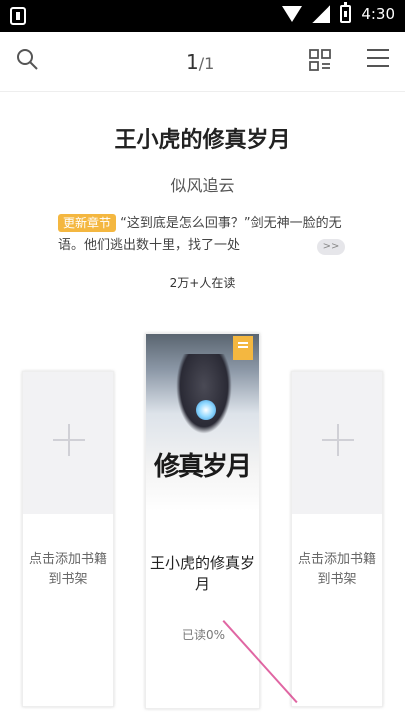 The width and height of the screenshot is (405, 720). I want to click on add-book-card-left: 点击添加书籍到书架, so click(68, 539).